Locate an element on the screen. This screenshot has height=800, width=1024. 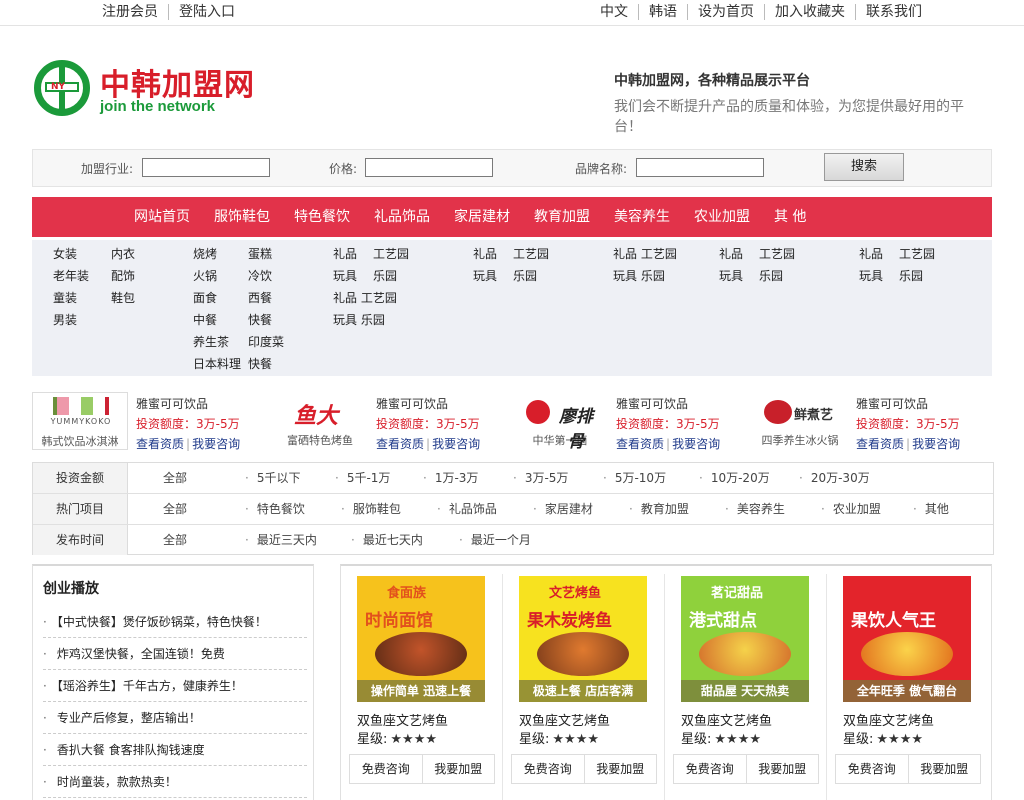
filter-option: · 礼品饰品 is located at coordinates (467, 509).